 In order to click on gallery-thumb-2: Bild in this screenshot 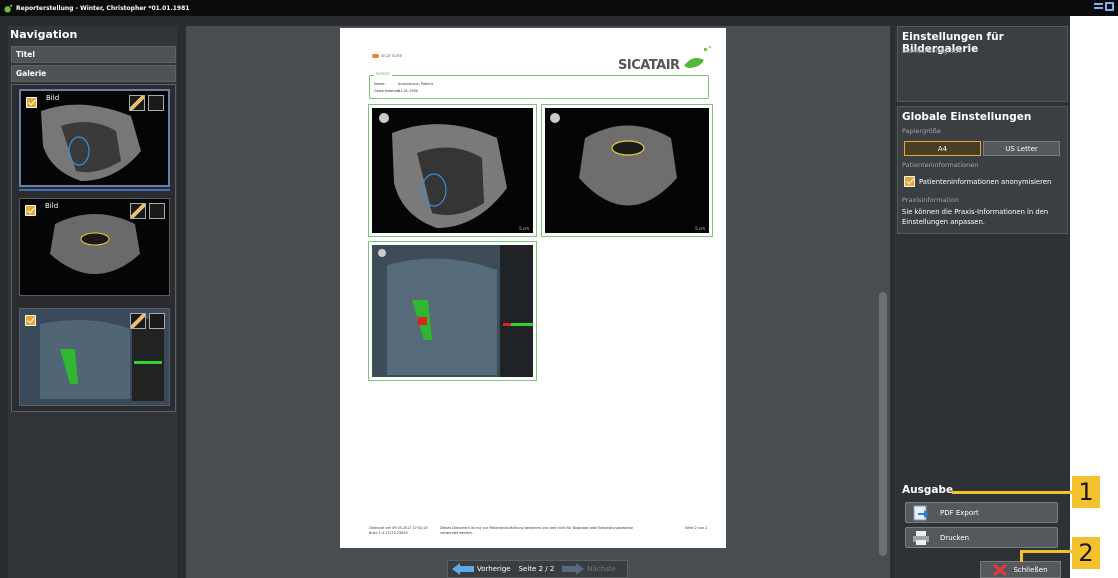, I will do `click(94, 247)`.